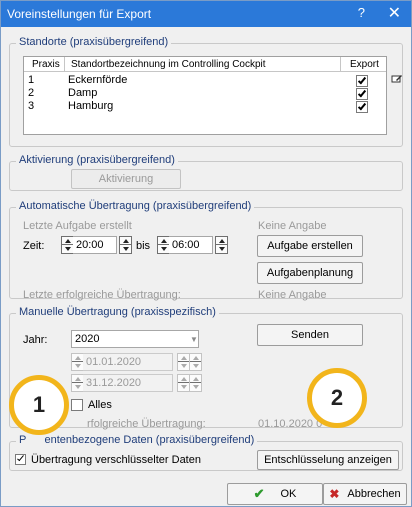 The height and width of the screenshot is (507, 412). What do you see at coordinates (374, 494) in the screenshot?
I see `cancel-label: Abbrechen` at bounding box center [374, 494].